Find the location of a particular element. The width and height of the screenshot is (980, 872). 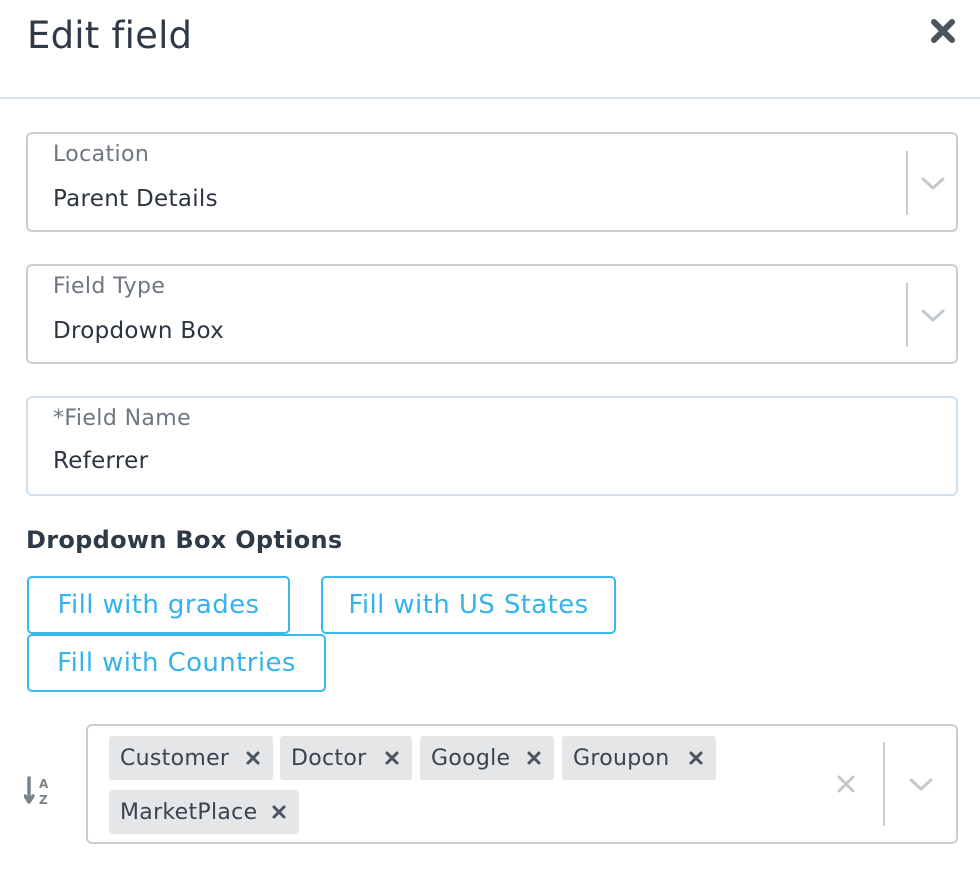

location-value: Parent Details is located at coordinates (135, 199).